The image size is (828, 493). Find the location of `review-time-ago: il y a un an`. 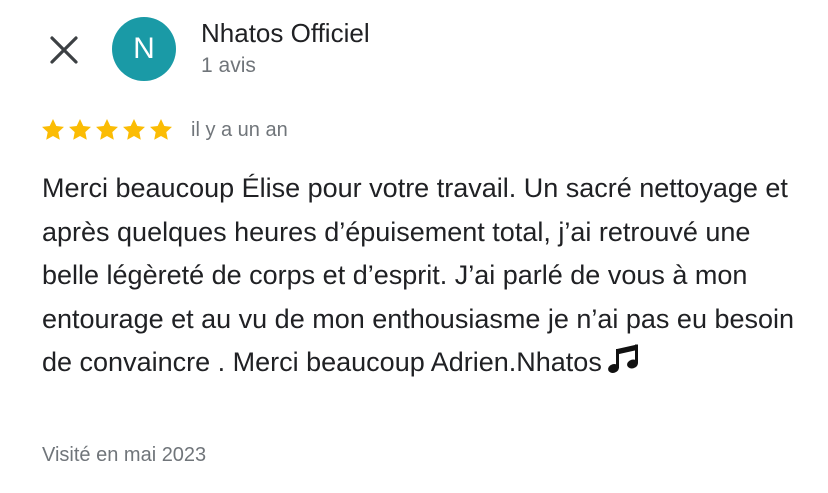

review-time-ago: il y a un an is located at coordinates (239, 129).